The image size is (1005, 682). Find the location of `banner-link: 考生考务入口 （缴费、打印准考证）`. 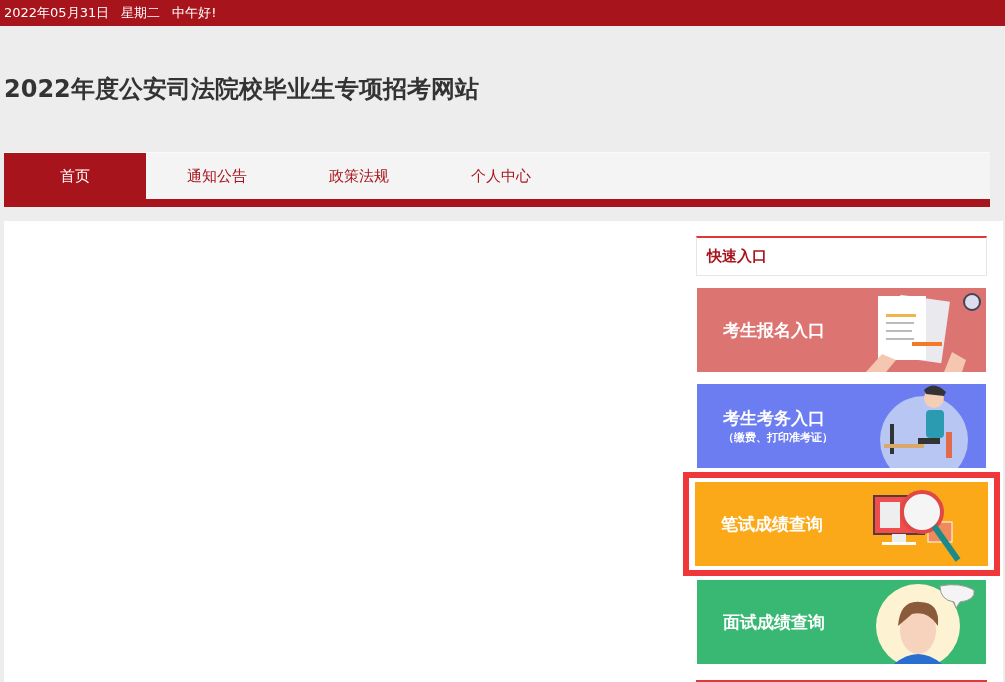

banner-link: 考生考务入口 （缴费、打印准考证） is located at coordinates (841, 426).